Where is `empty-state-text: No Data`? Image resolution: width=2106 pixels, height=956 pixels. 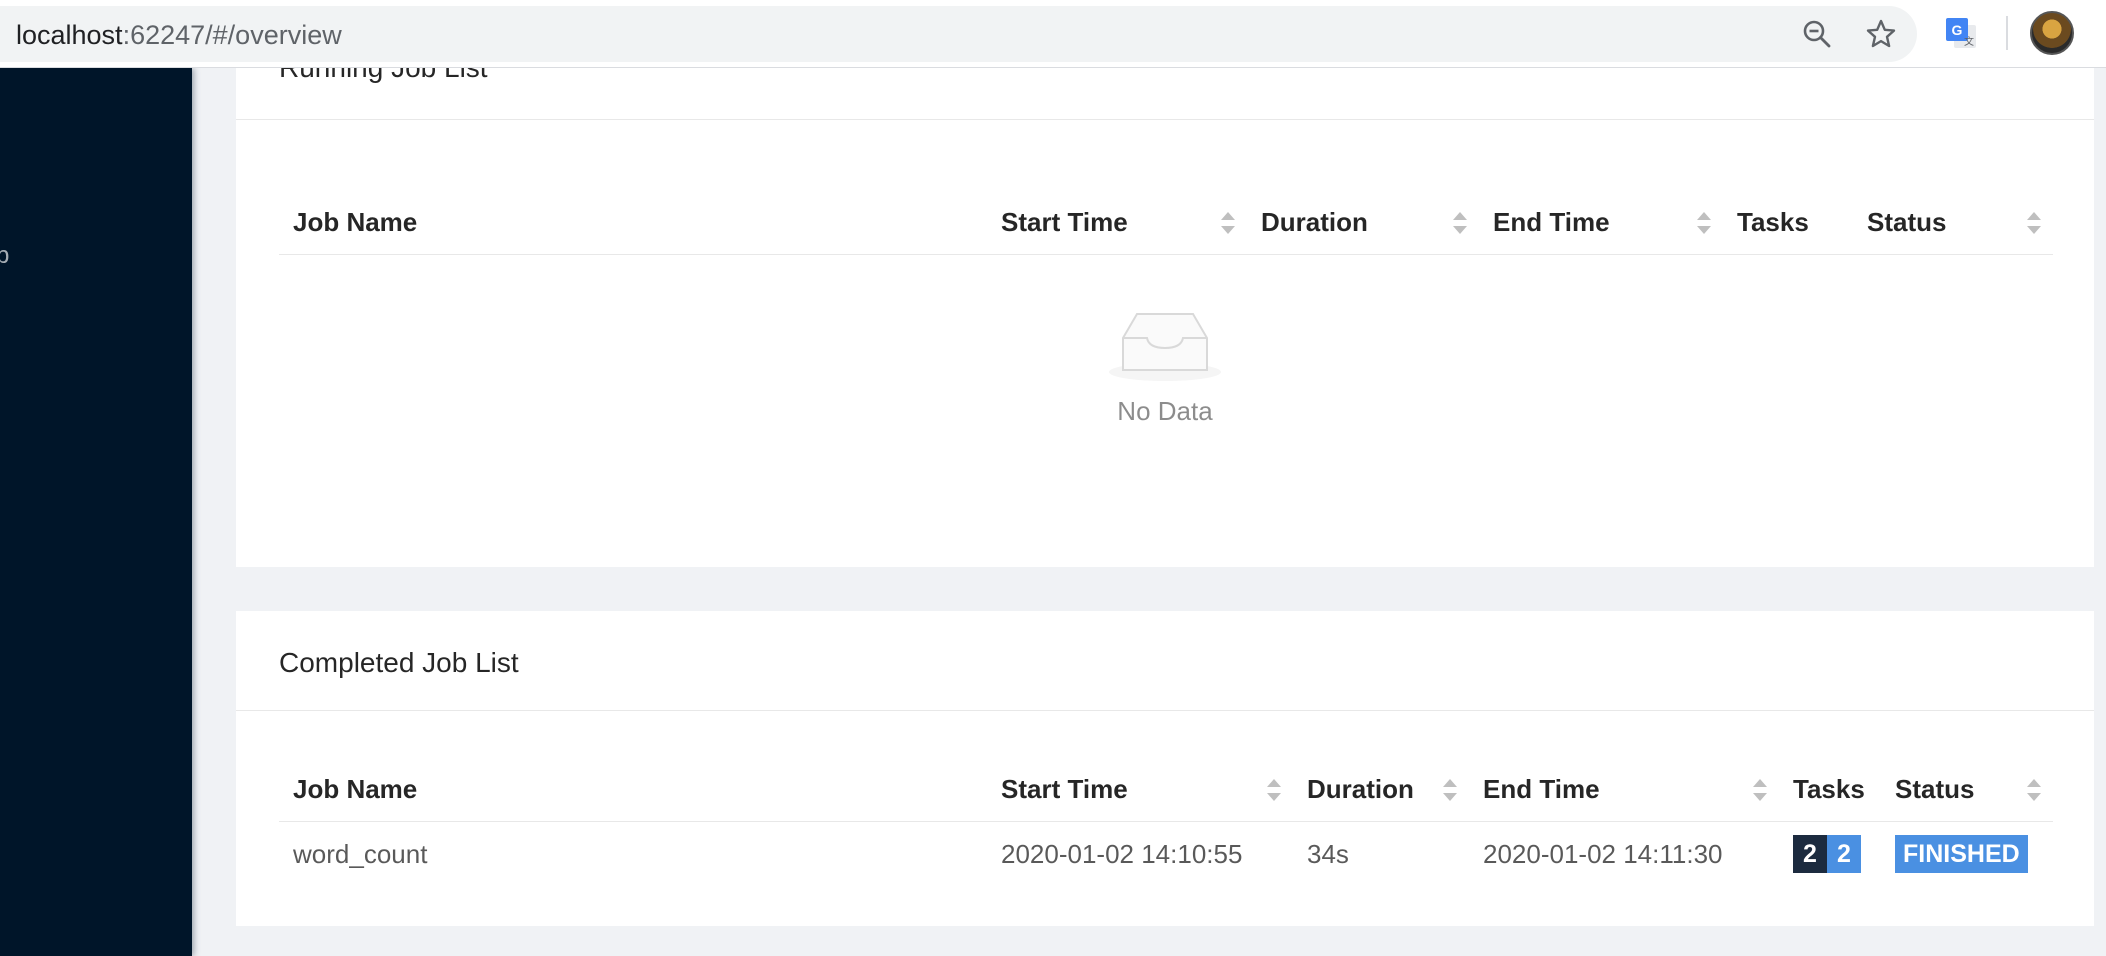
empty-state-text: No Data is located at coordinates (1165, 411).